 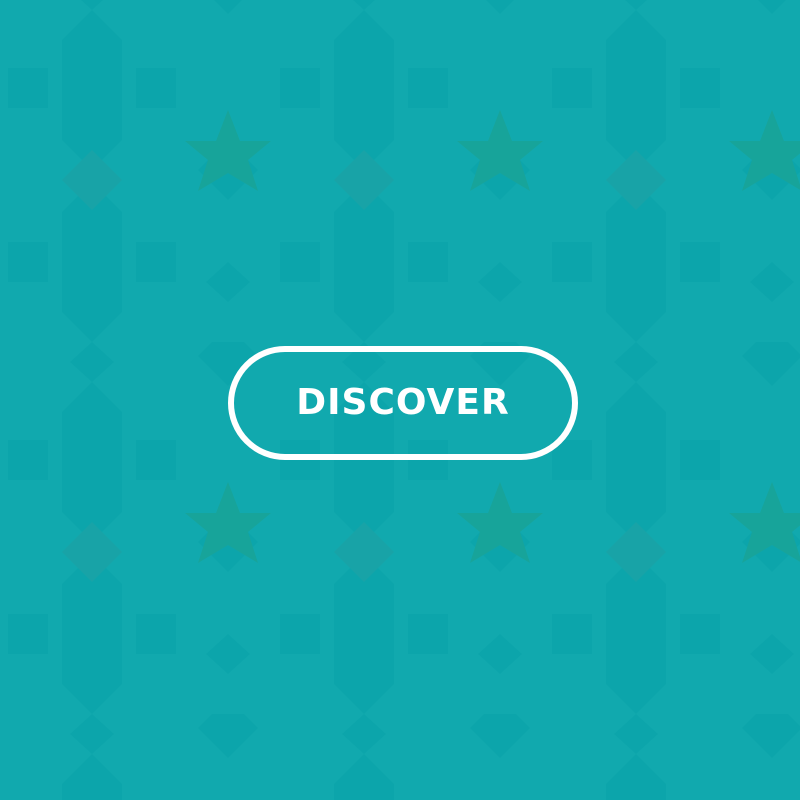 I want to click on discover-button: DISCOVER, so click(x=403, y=403).